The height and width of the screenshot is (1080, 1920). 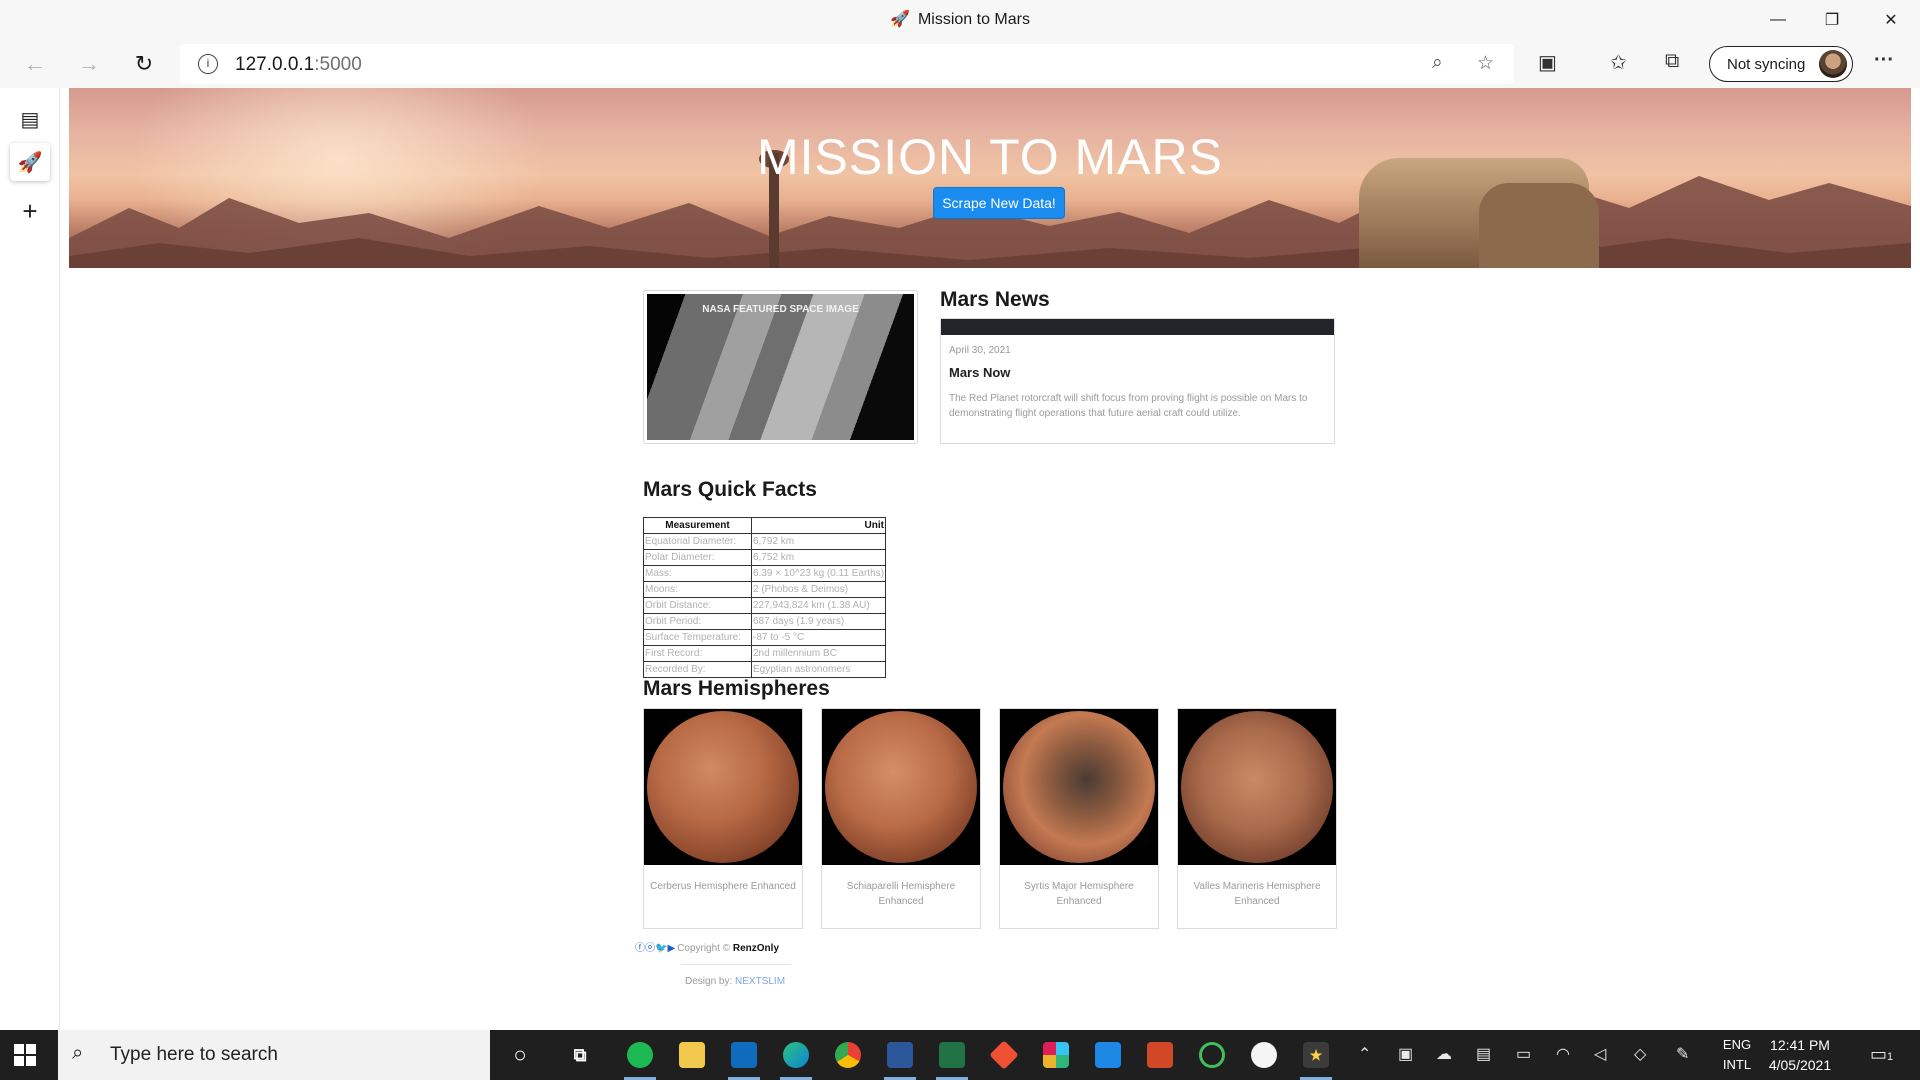 What do you see at coordinates (697, 541) in the screenshot?
I see `fact-label: Equatorial Diameter:` at bounding box center [697, 541].